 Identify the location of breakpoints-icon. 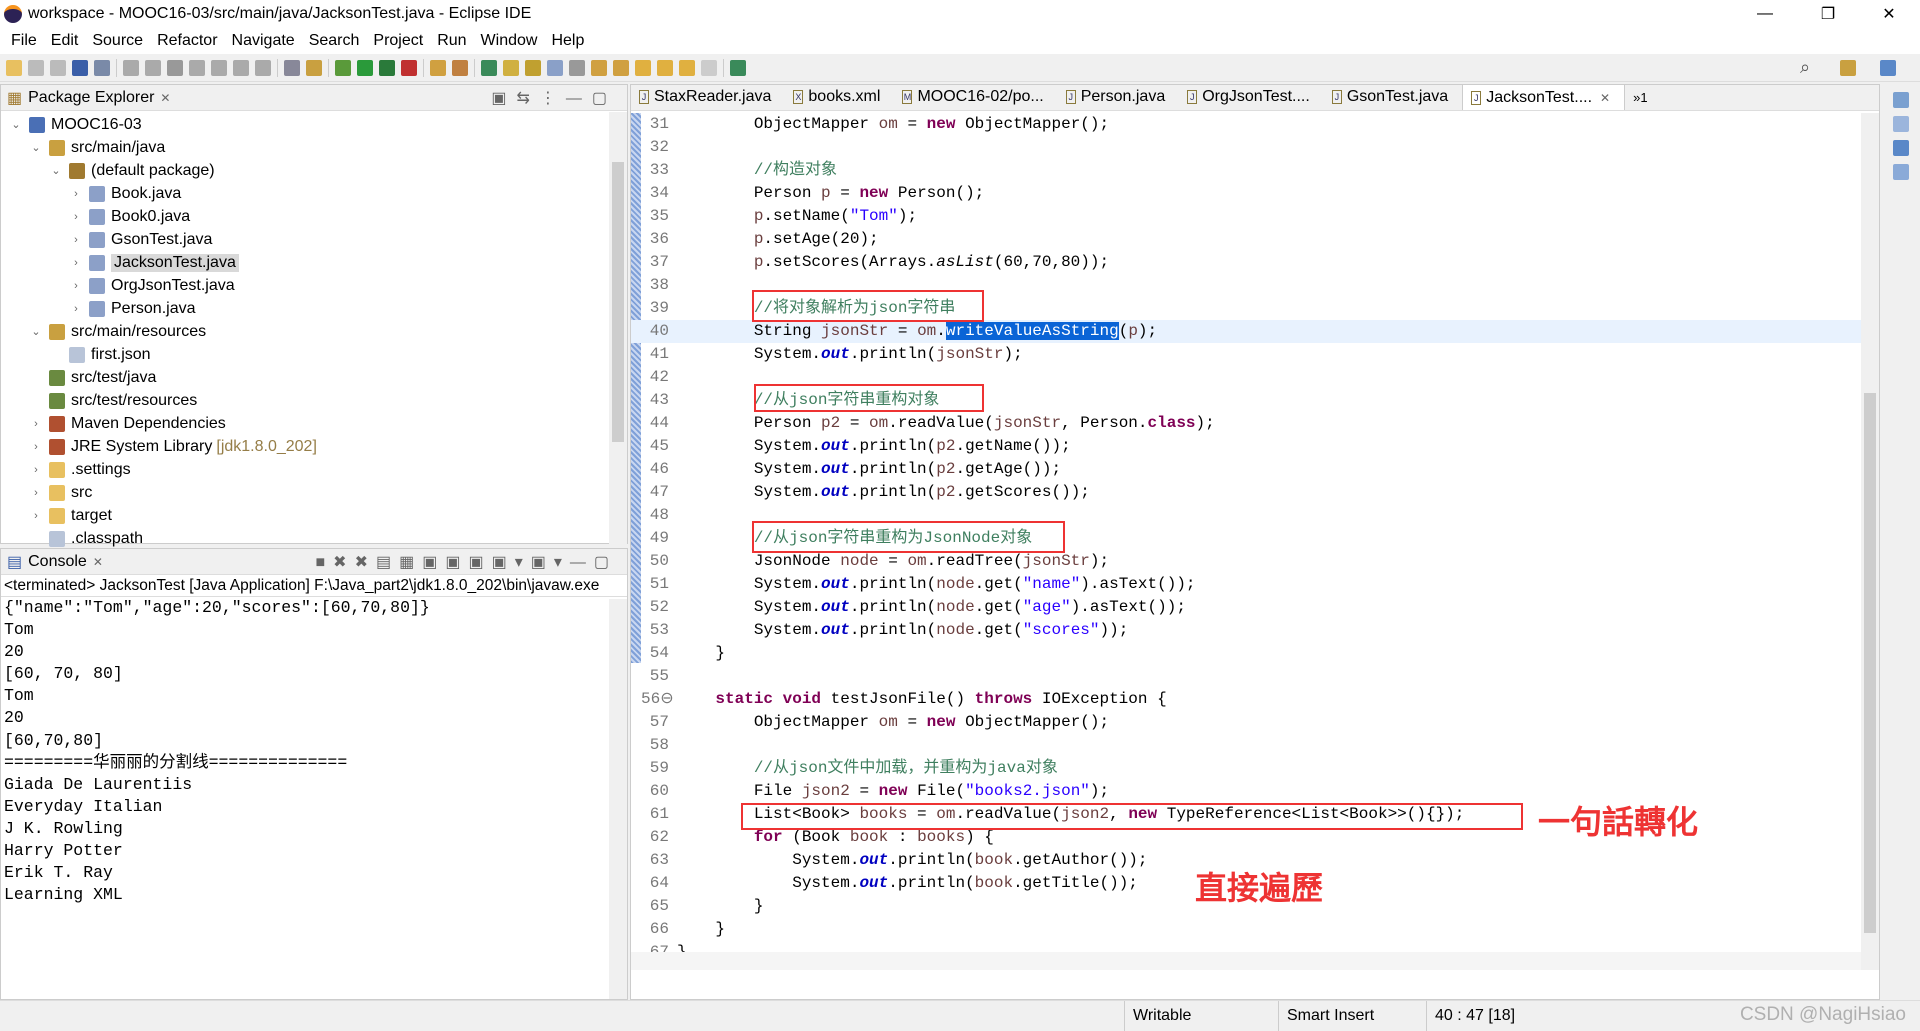
(1901, 148).